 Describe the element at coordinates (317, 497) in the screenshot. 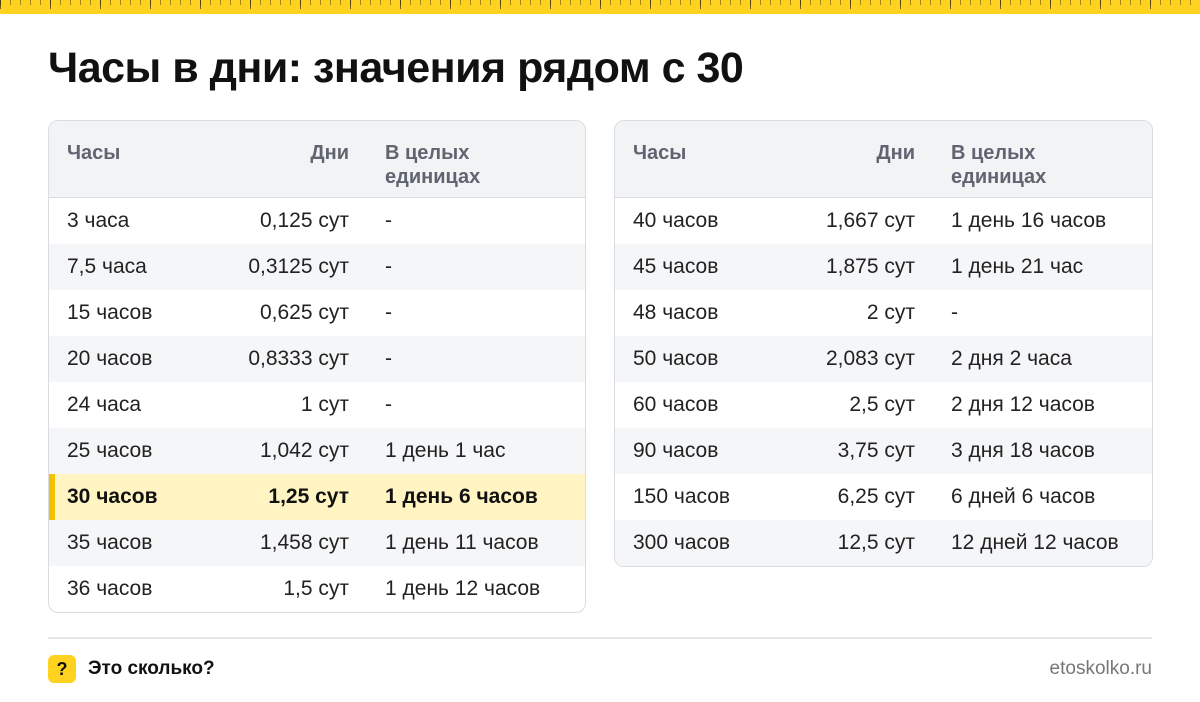

I see `table-row-highlighted: 30 часов 1,25 сут 1 день 6 часов` at that location.